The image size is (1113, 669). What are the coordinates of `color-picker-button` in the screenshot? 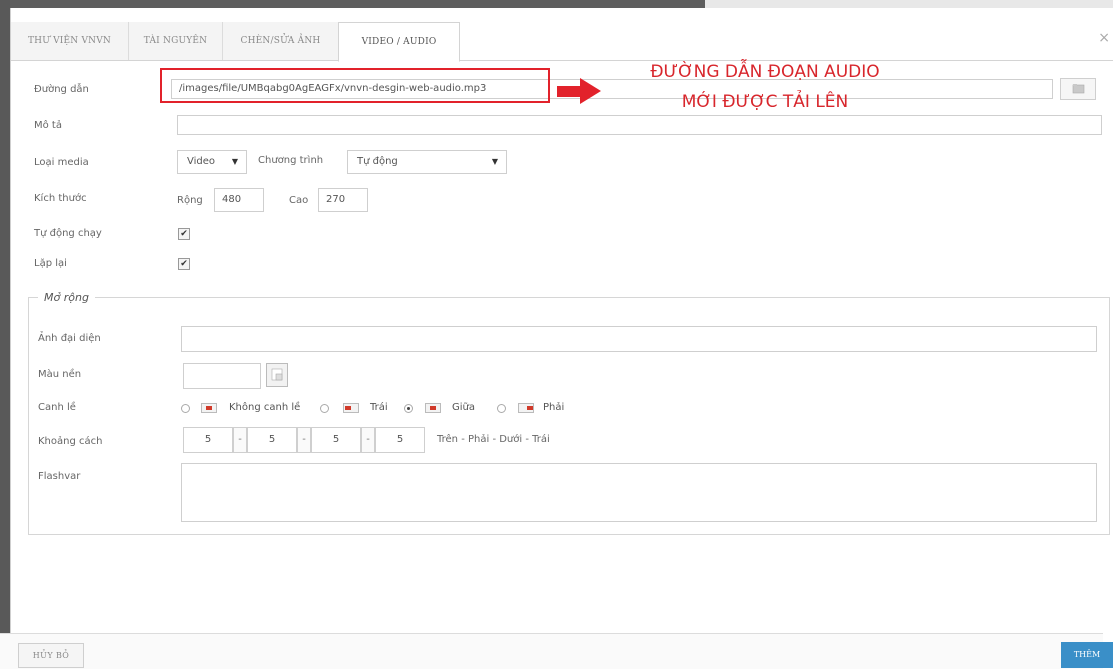 It's located at (277, 375).